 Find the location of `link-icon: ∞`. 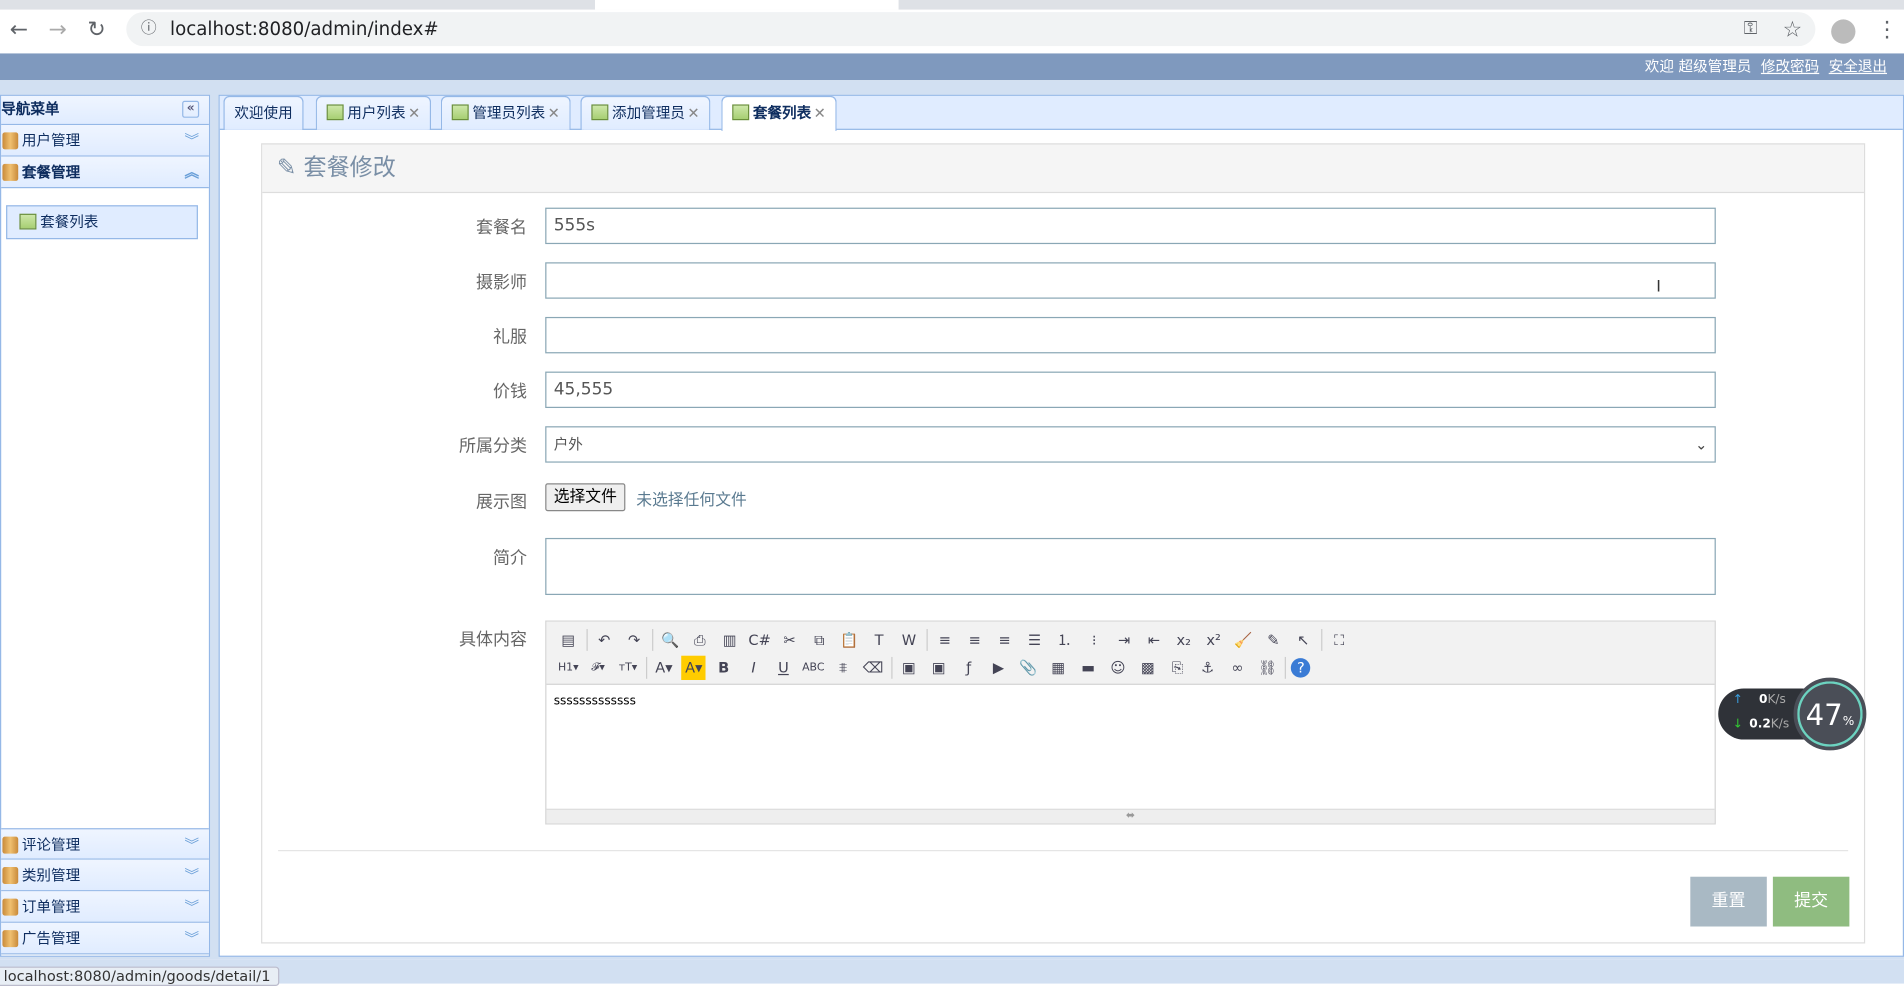

link-icon: ∞ is located at coordinates (1237, 667).